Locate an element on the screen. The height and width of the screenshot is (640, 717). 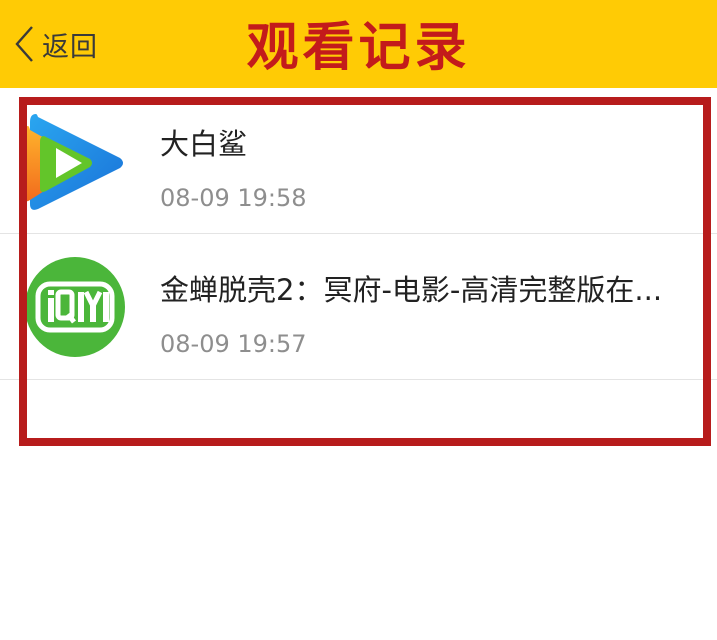
item-time: 08-09 19:57 is located at coordinates (233, 344).